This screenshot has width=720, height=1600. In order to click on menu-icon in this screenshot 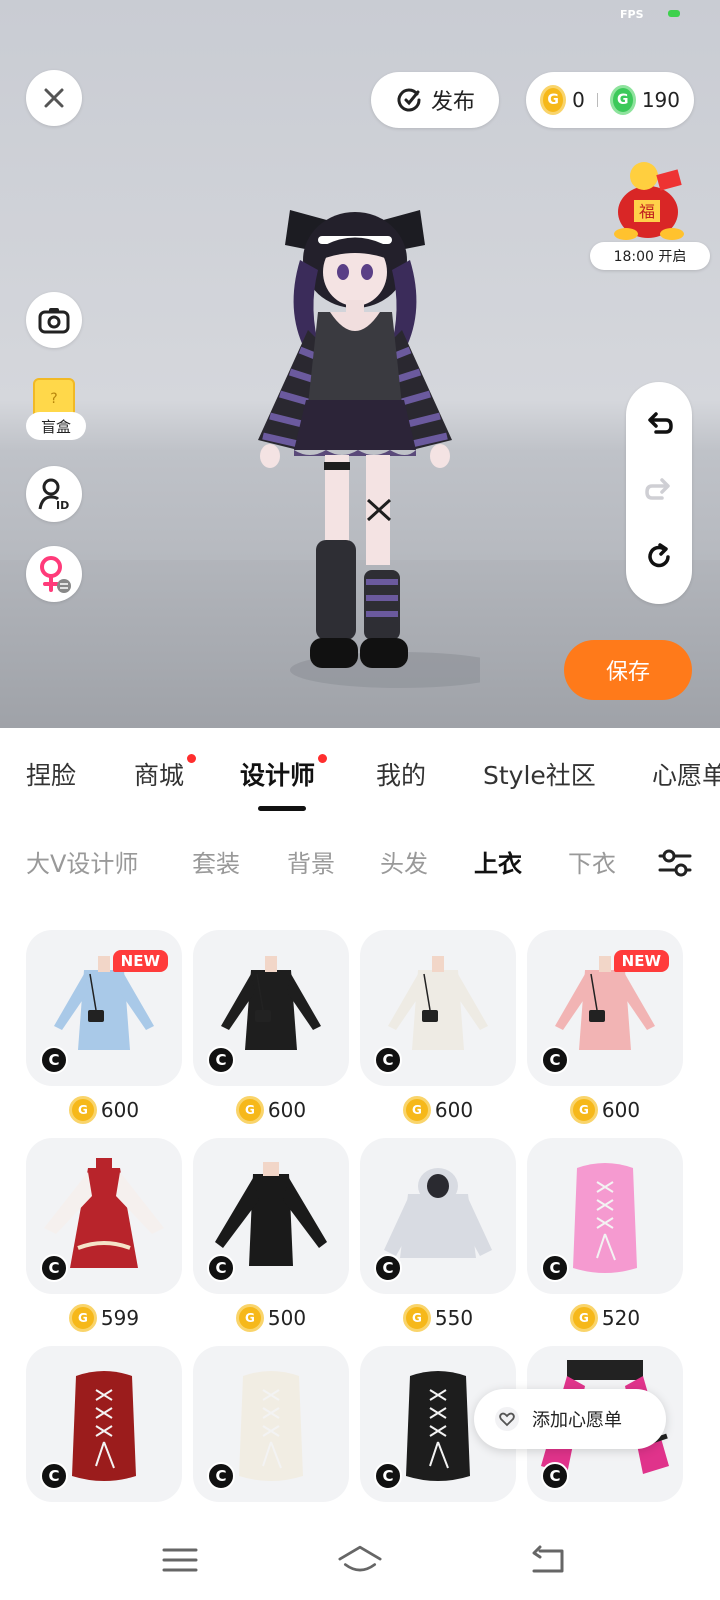, I will do `click(180, 1560)`.